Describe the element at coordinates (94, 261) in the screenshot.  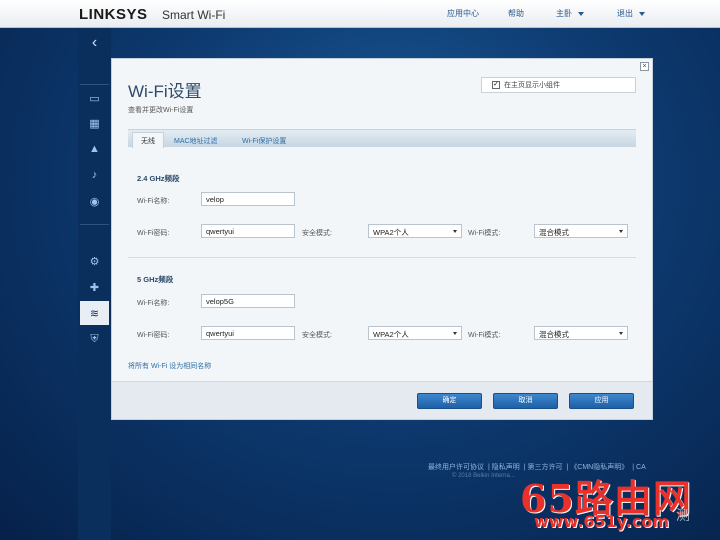
I see `connectivity-icon: ⚙` at that location.